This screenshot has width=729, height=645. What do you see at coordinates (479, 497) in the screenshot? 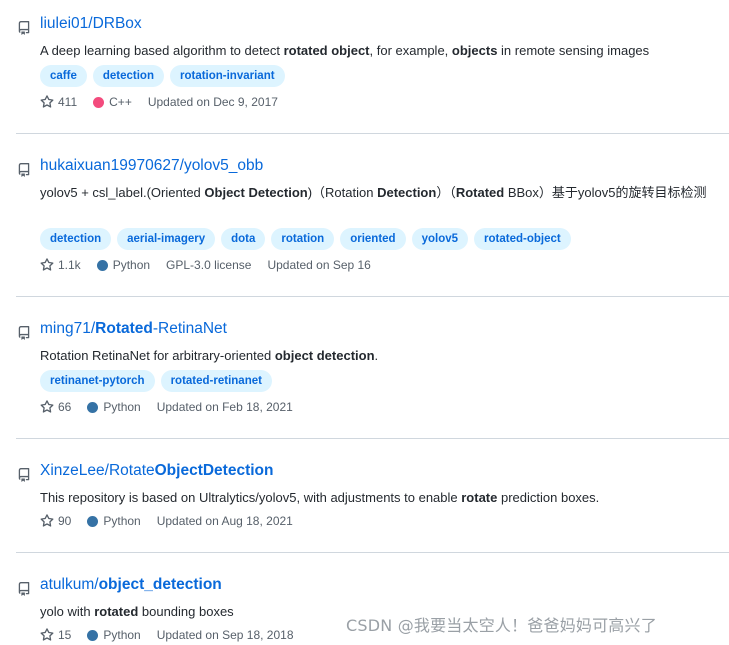
I see `highlighted-text: rotate` at bounding box center [479, 497].